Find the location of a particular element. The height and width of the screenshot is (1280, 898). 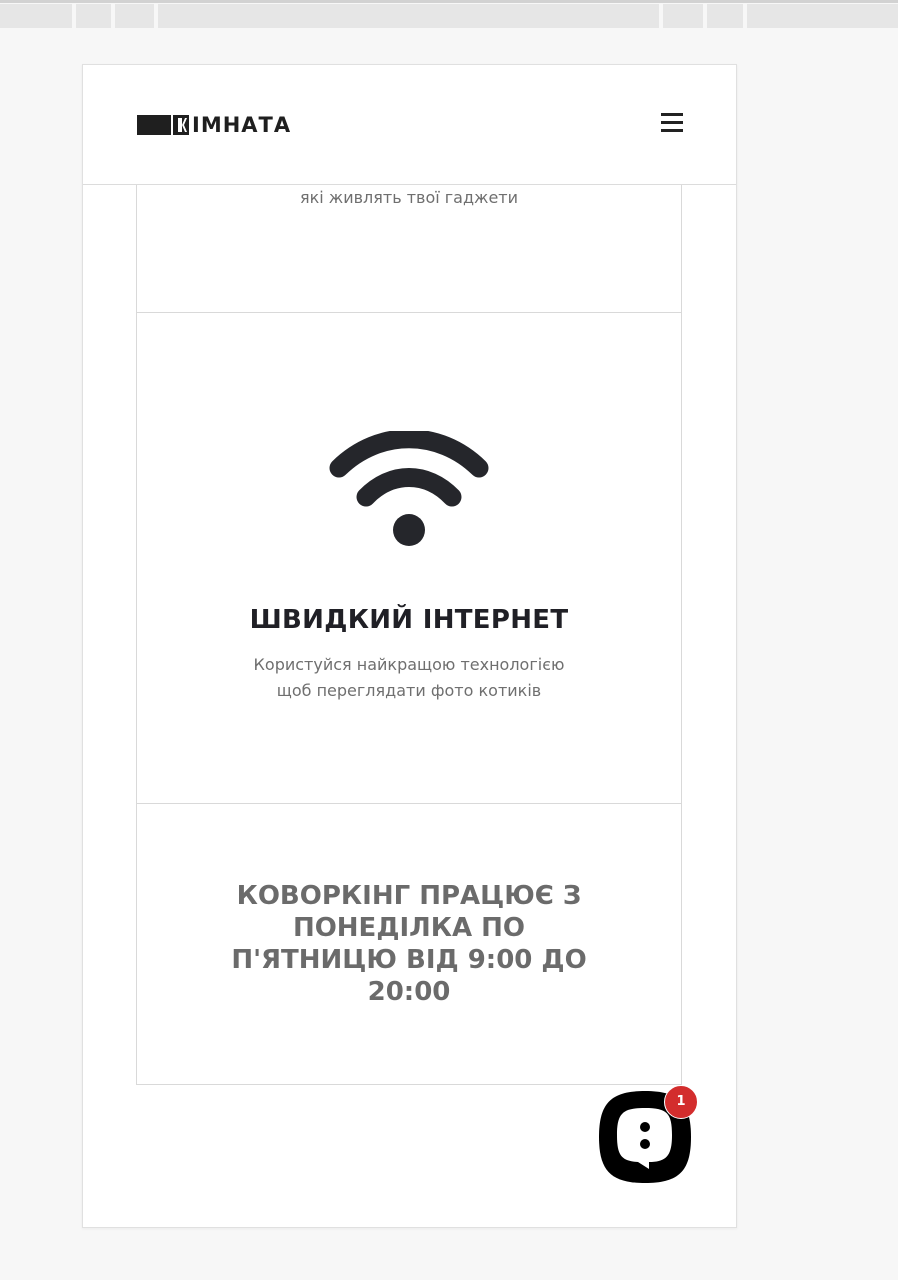

feature-title: ШВИДКИЙ ІНТЕРНЕТ is located at coordinates (409, 620).